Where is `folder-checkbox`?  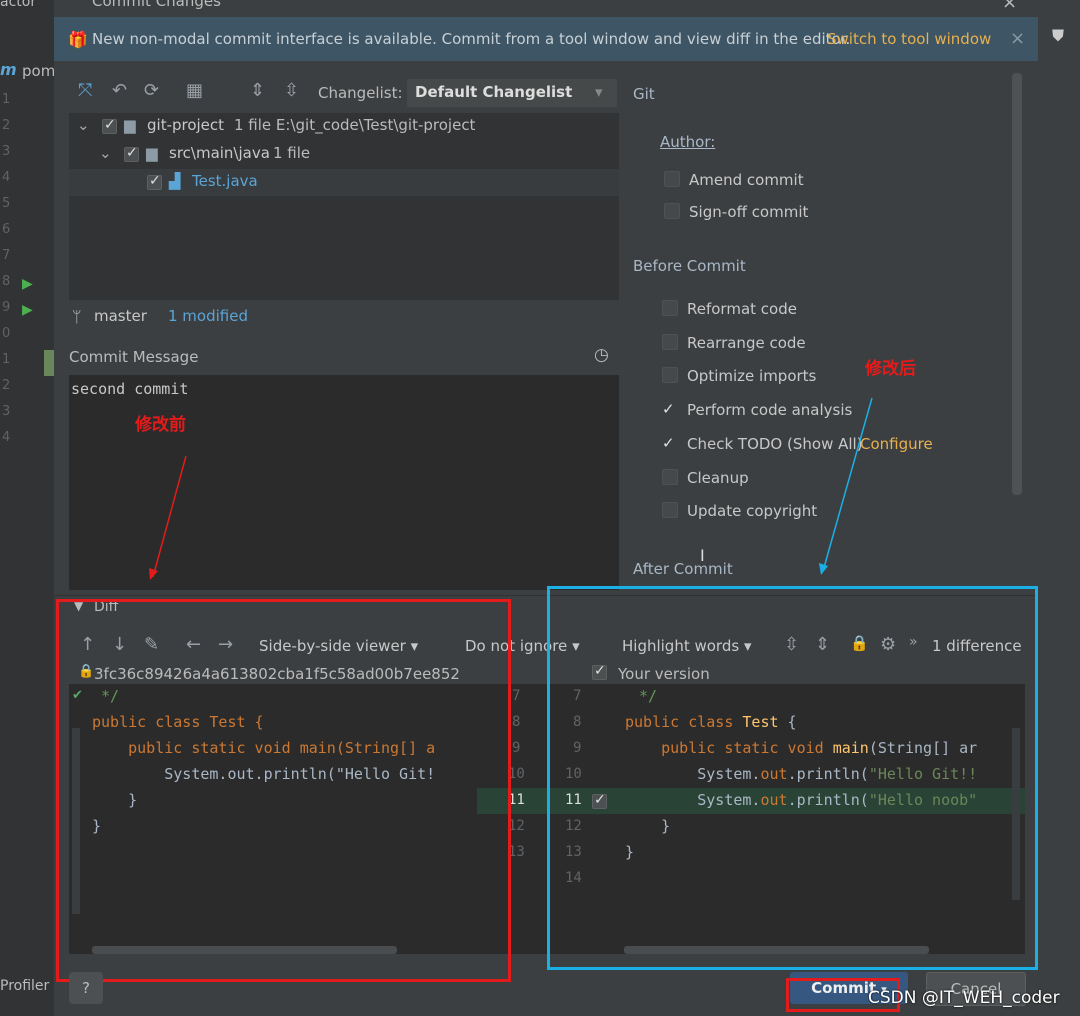
folder-checkbox is located at coordinates (131, 153).